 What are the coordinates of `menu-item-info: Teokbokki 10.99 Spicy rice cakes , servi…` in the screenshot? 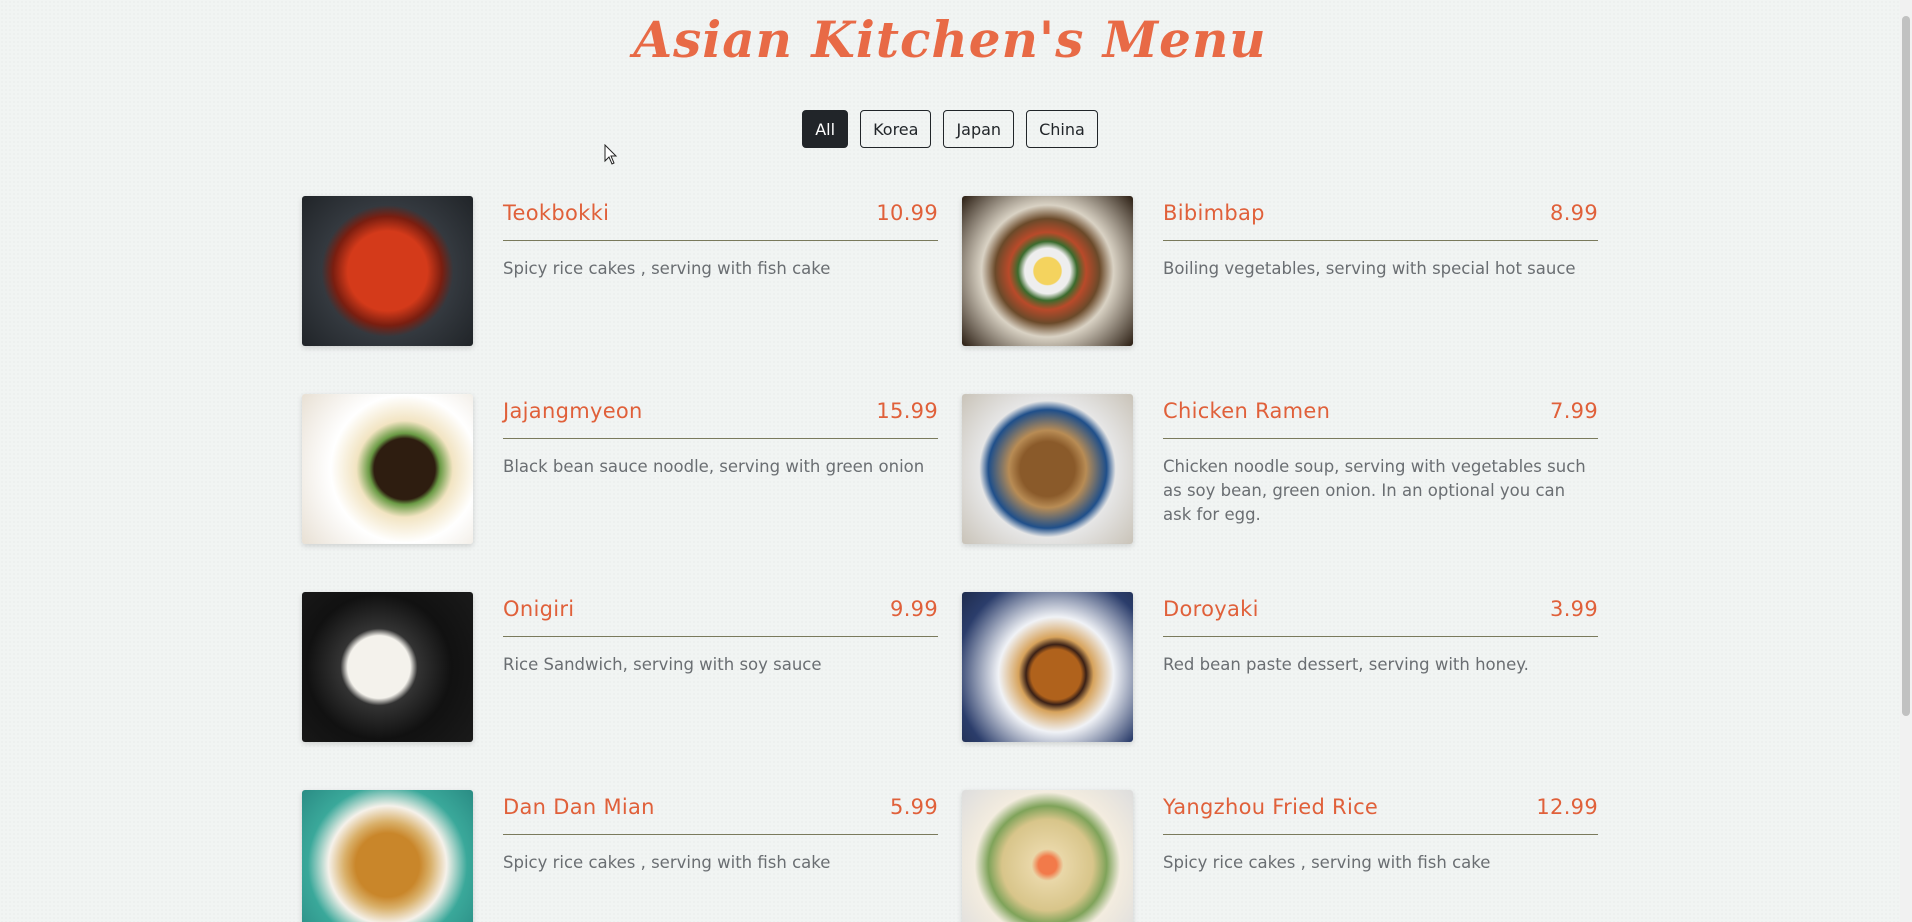 It's located at (720, 271).